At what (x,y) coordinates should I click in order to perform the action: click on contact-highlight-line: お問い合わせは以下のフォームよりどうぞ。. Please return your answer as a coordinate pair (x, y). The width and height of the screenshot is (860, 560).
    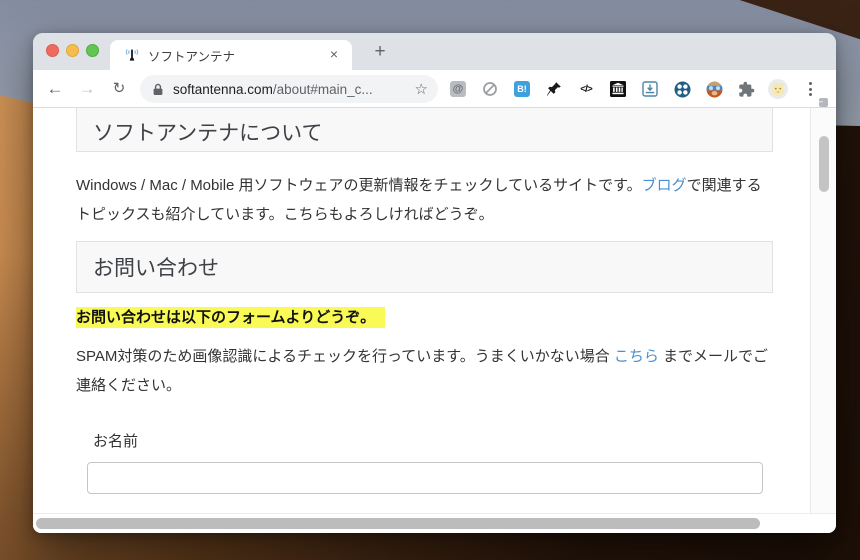
    Looking at the image, I should click on (424, 318).